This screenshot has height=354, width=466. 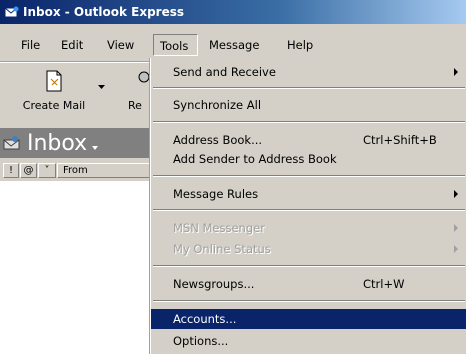 What do you see at coordinates (101, 87) in the screenshot?
I see `dropdown-arrow-icon` at bounding box center [101, 87].